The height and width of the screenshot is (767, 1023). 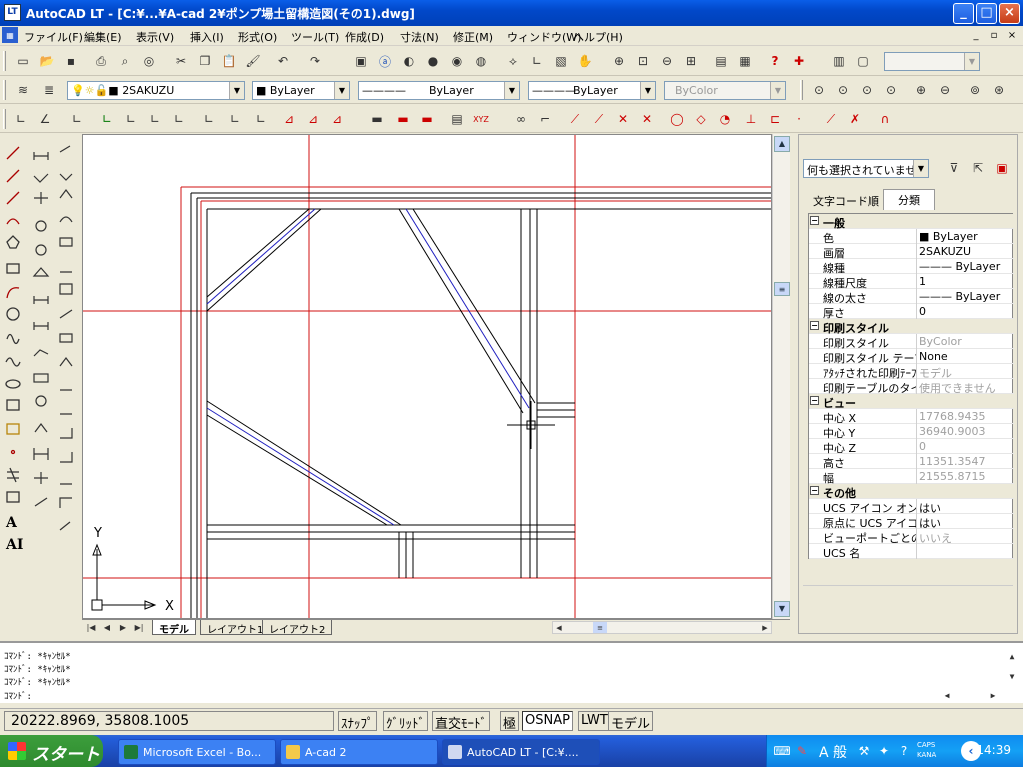 I want to click on dim-diameter-icon: ∟, so click(x=131, y=119).